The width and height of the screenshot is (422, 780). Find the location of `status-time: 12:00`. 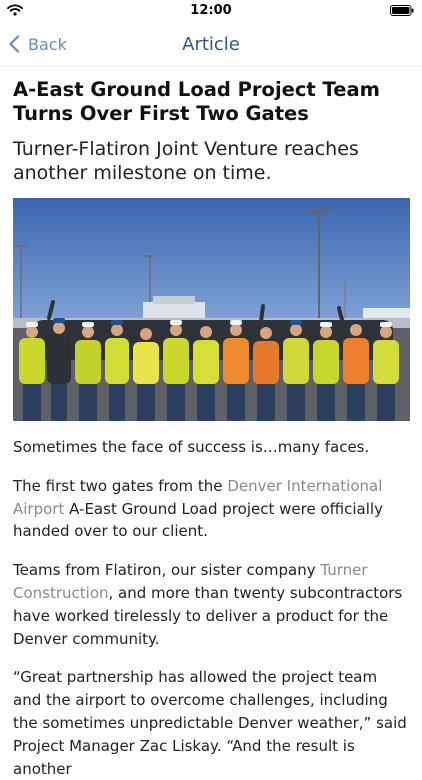

status-time: 12:00 is located at coordinates (211, 10).